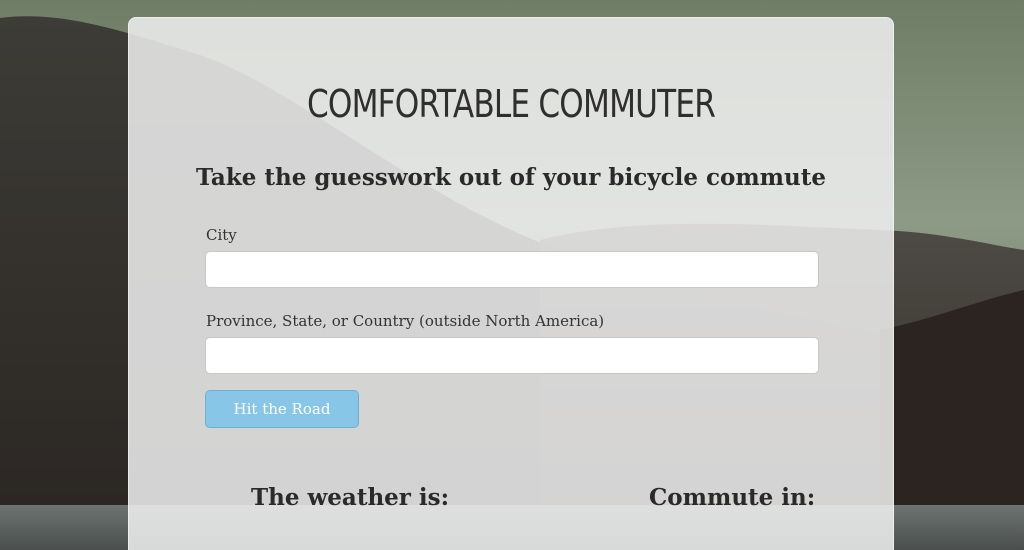 The height and width of the screenshot is (550, 1024). Describe the element at coordinates (732, 497) in the screenshot. I see `commute-heading: Commute in:` at that location.